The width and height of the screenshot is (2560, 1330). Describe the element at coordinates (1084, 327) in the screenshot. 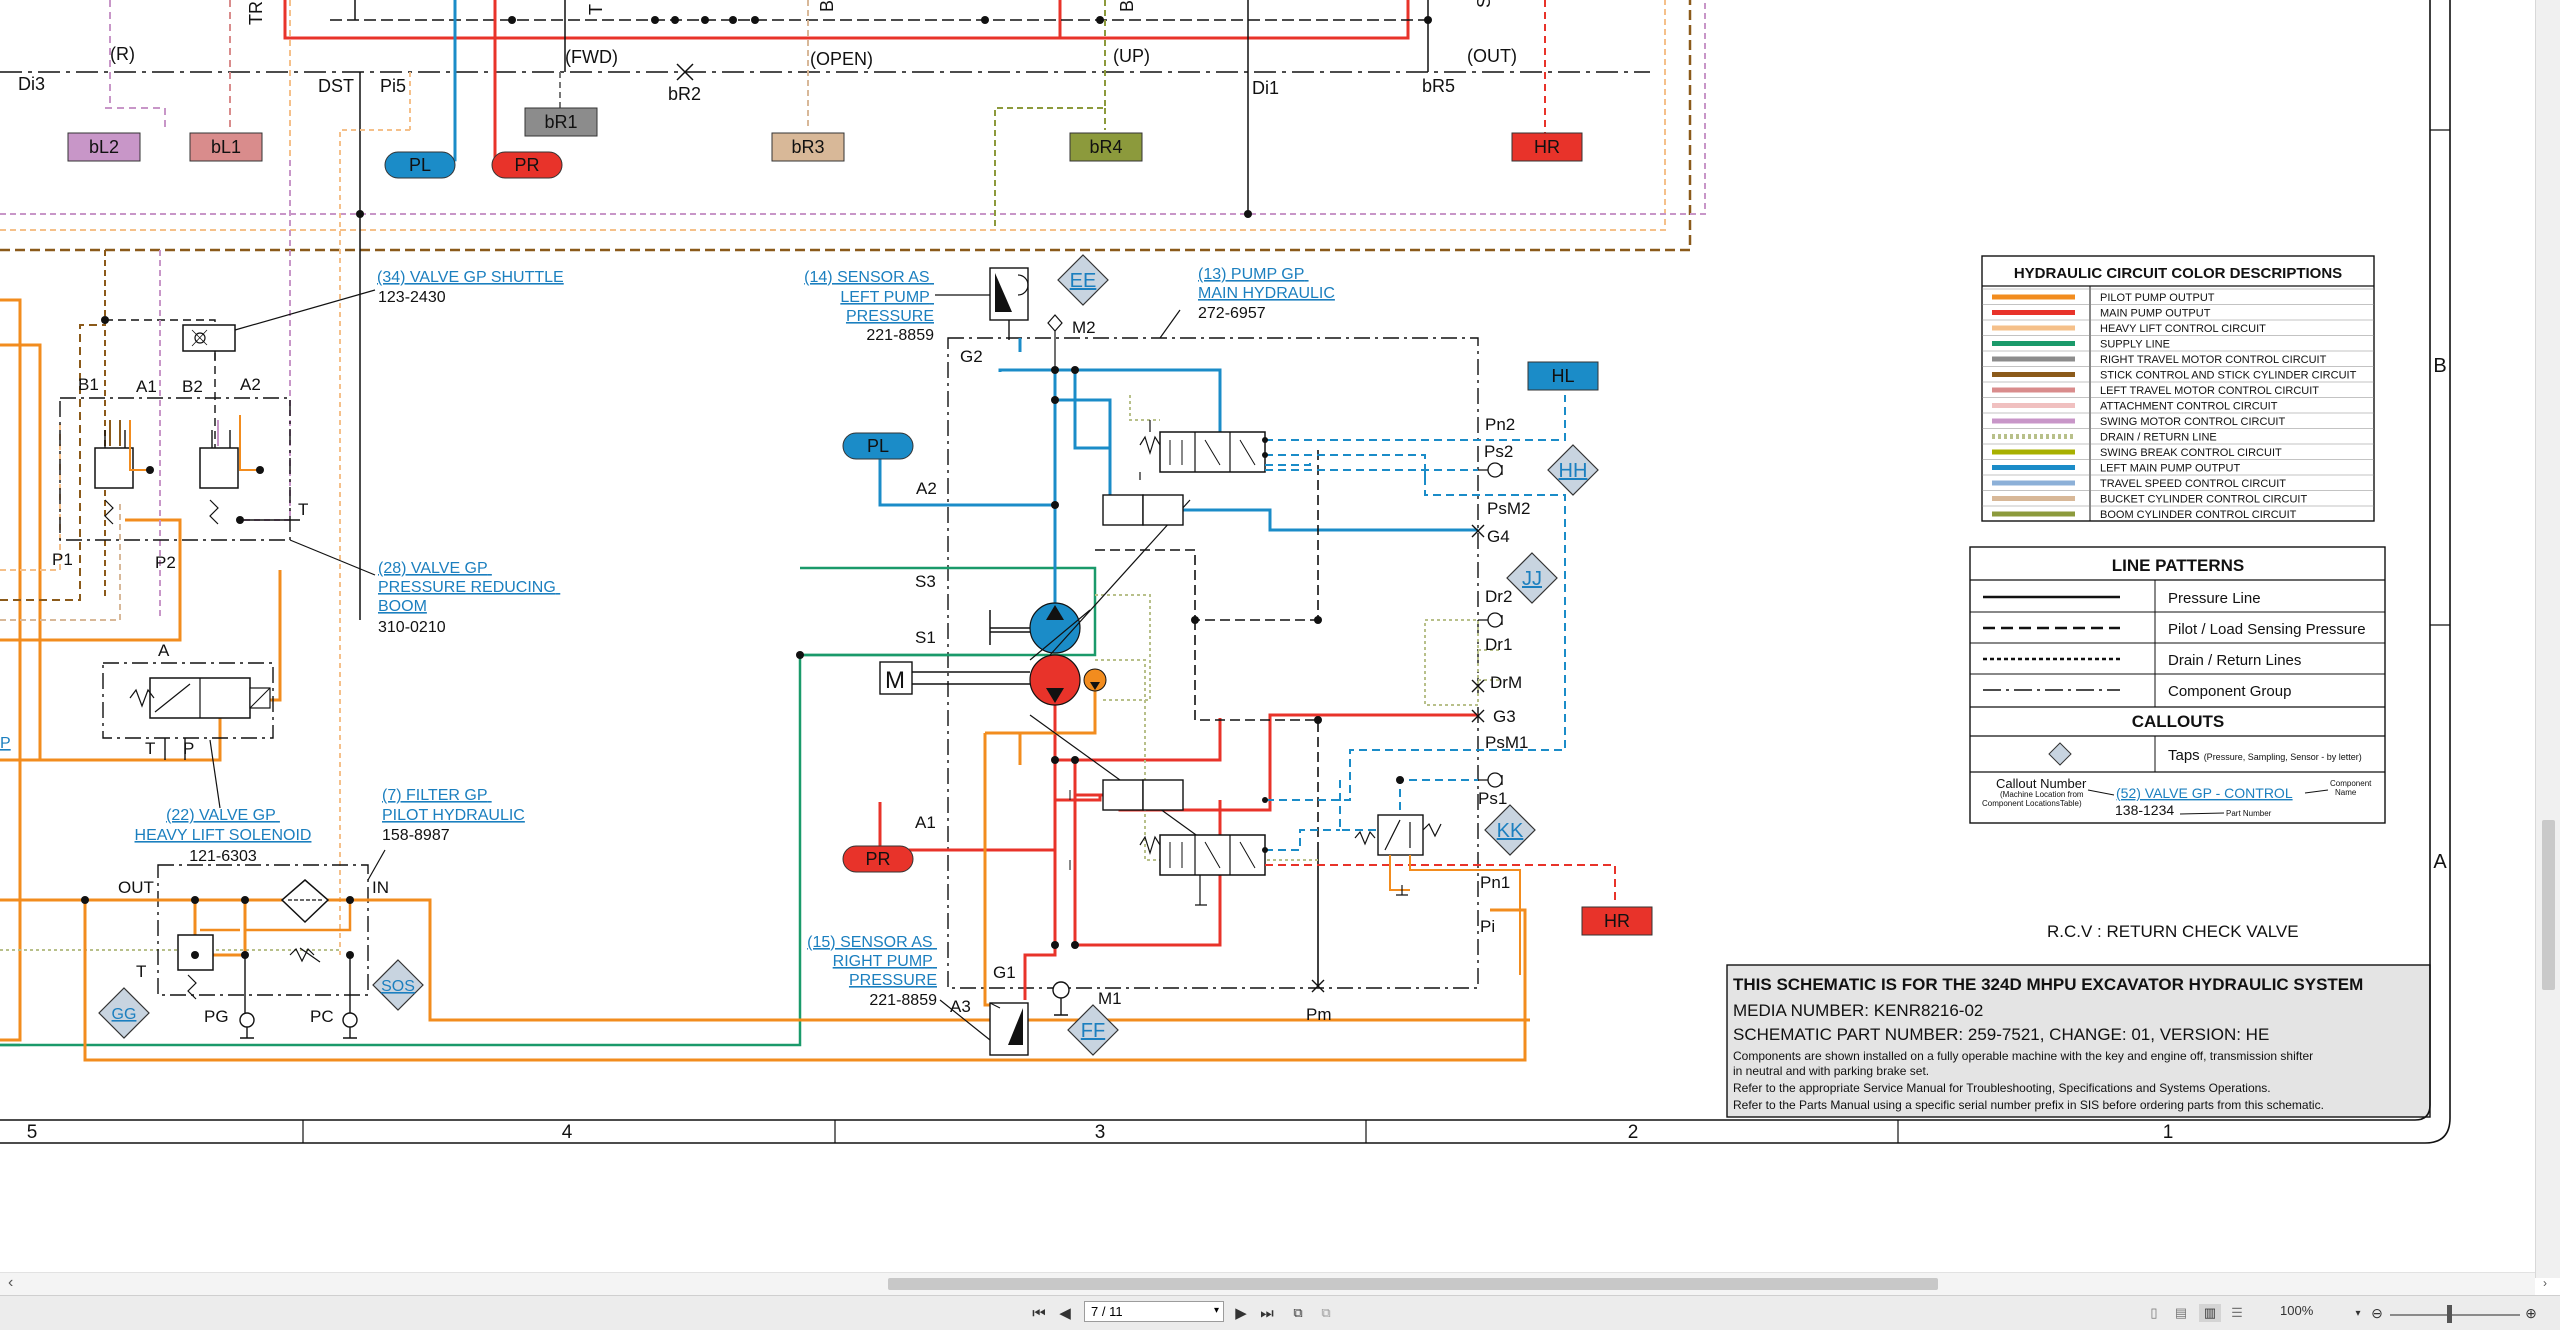

I see `port-m2: M2` at that location.